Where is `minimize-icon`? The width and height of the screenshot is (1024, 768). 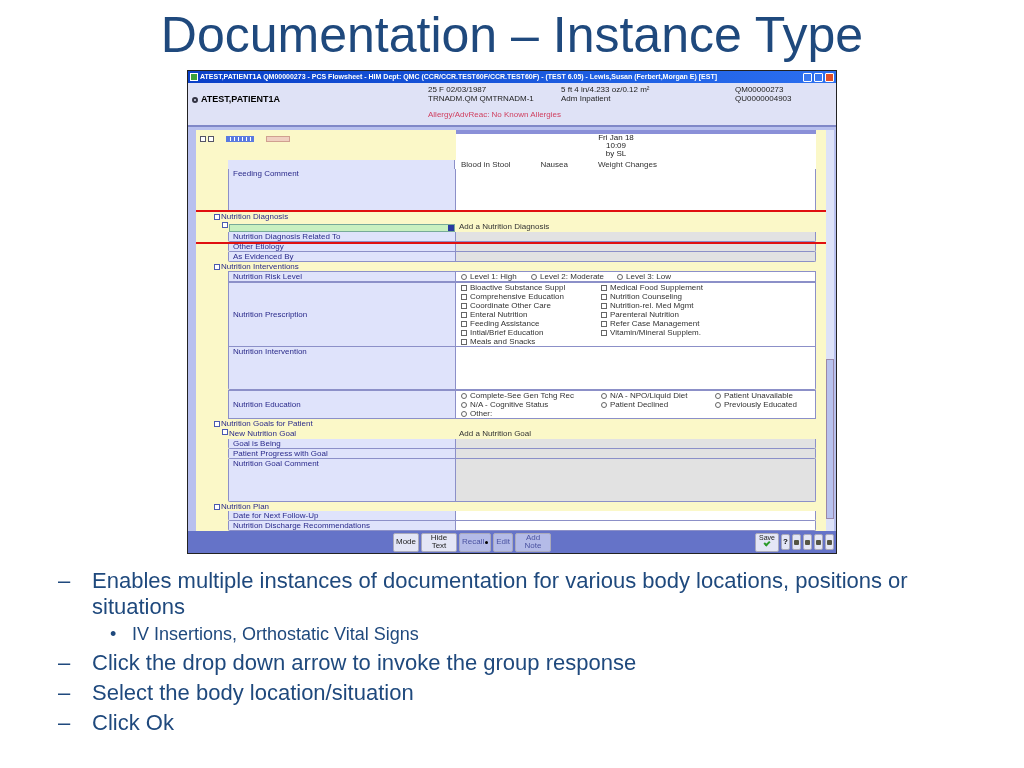
minimize-icon is located at coordinates (807, 77).